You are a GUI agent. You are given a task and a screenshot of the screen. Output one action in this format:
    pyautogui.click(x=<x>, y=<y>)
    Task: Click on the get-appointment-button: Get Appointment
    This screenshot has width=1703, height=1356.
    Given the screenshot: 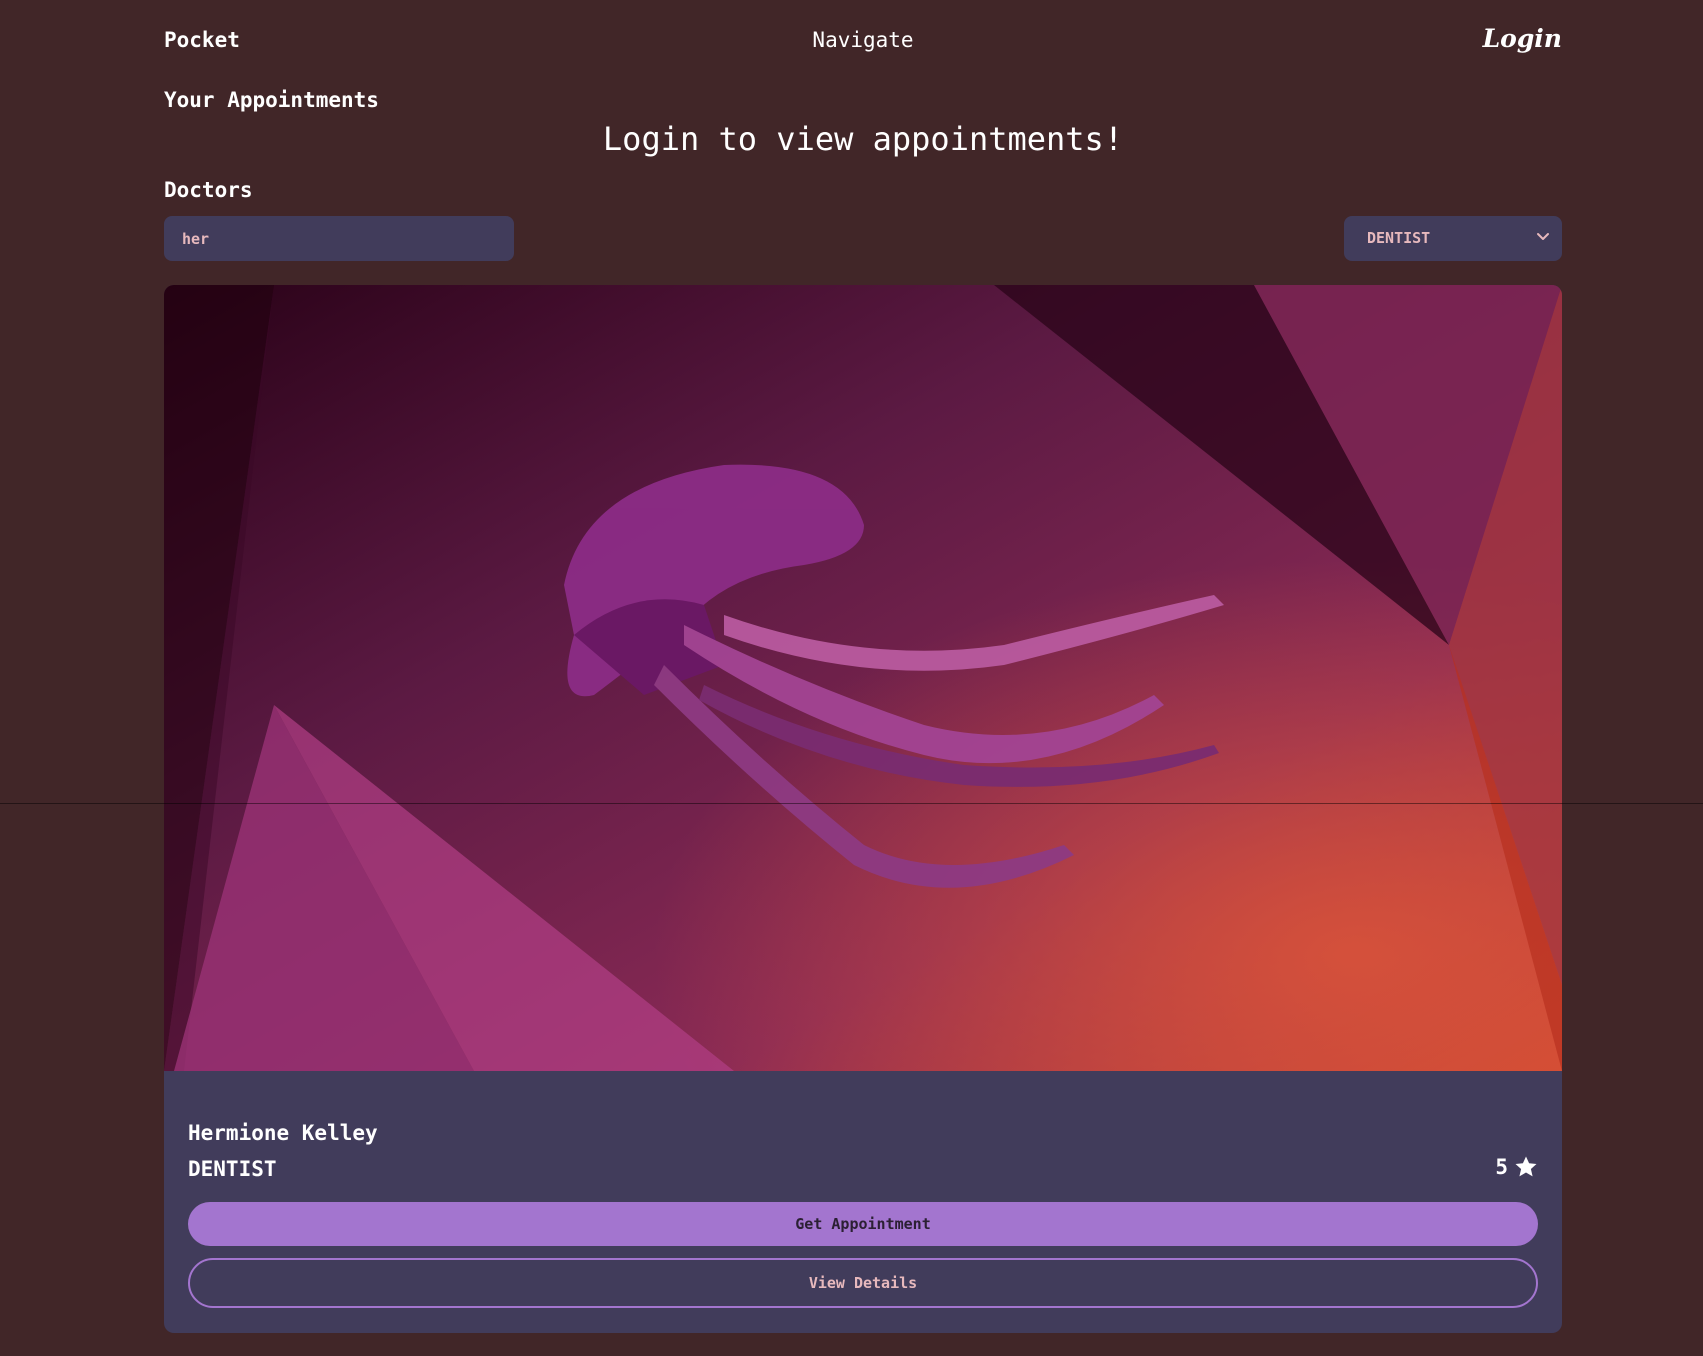 What is the action you would take?
    pyautogui.click(x=863, y=1224)
    